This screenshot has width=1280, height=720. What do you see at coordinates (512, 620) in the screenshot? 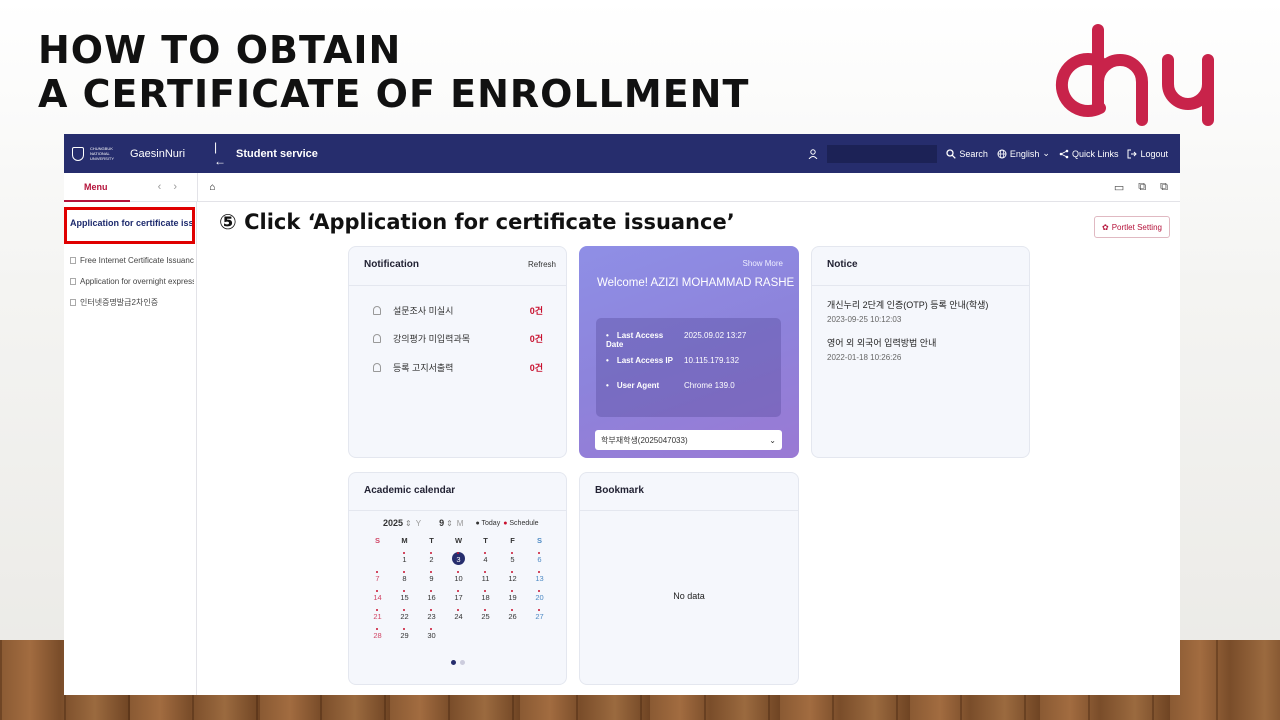
I see `calendar-day: 26` at bounding box center [512, 620].